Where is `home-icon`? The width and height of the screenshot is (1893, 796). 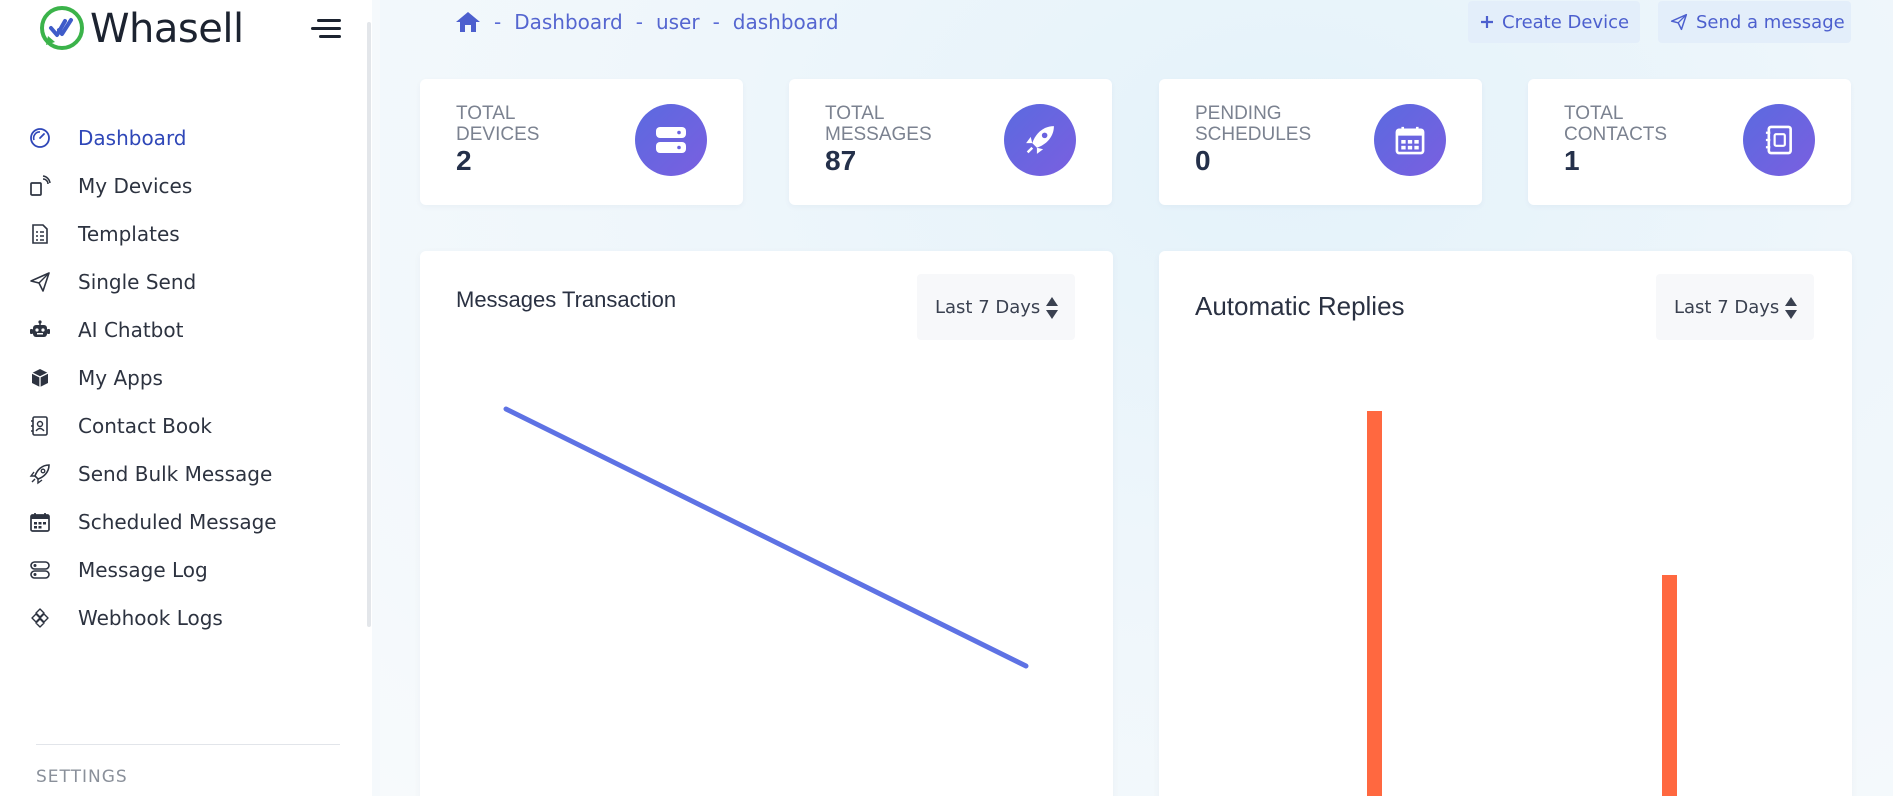 home-icon is located at coordinates (468, 22).